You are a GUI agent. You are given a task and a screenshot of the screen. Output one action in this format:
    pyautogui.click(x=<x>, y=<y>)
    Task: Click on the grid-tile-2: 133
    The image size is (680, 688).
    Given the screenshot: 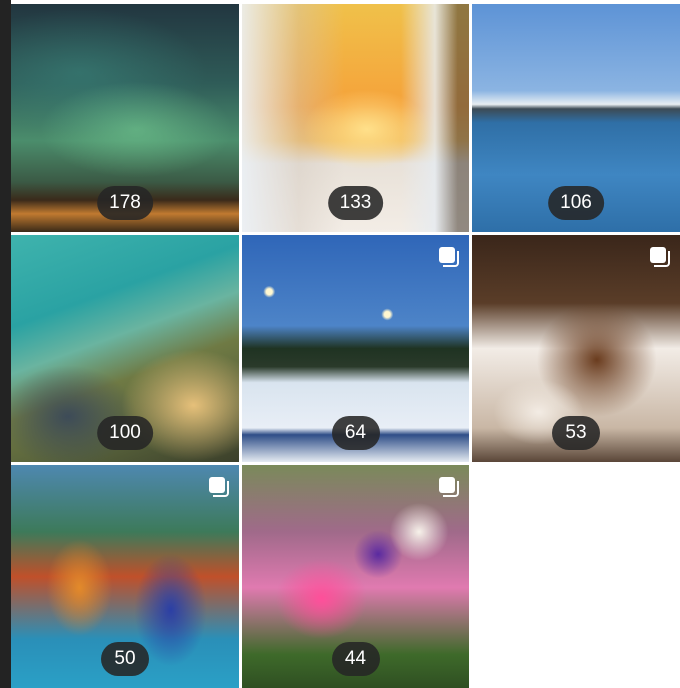 What is the action you would take?
    pyautogui.click(x=355, y=118)
    